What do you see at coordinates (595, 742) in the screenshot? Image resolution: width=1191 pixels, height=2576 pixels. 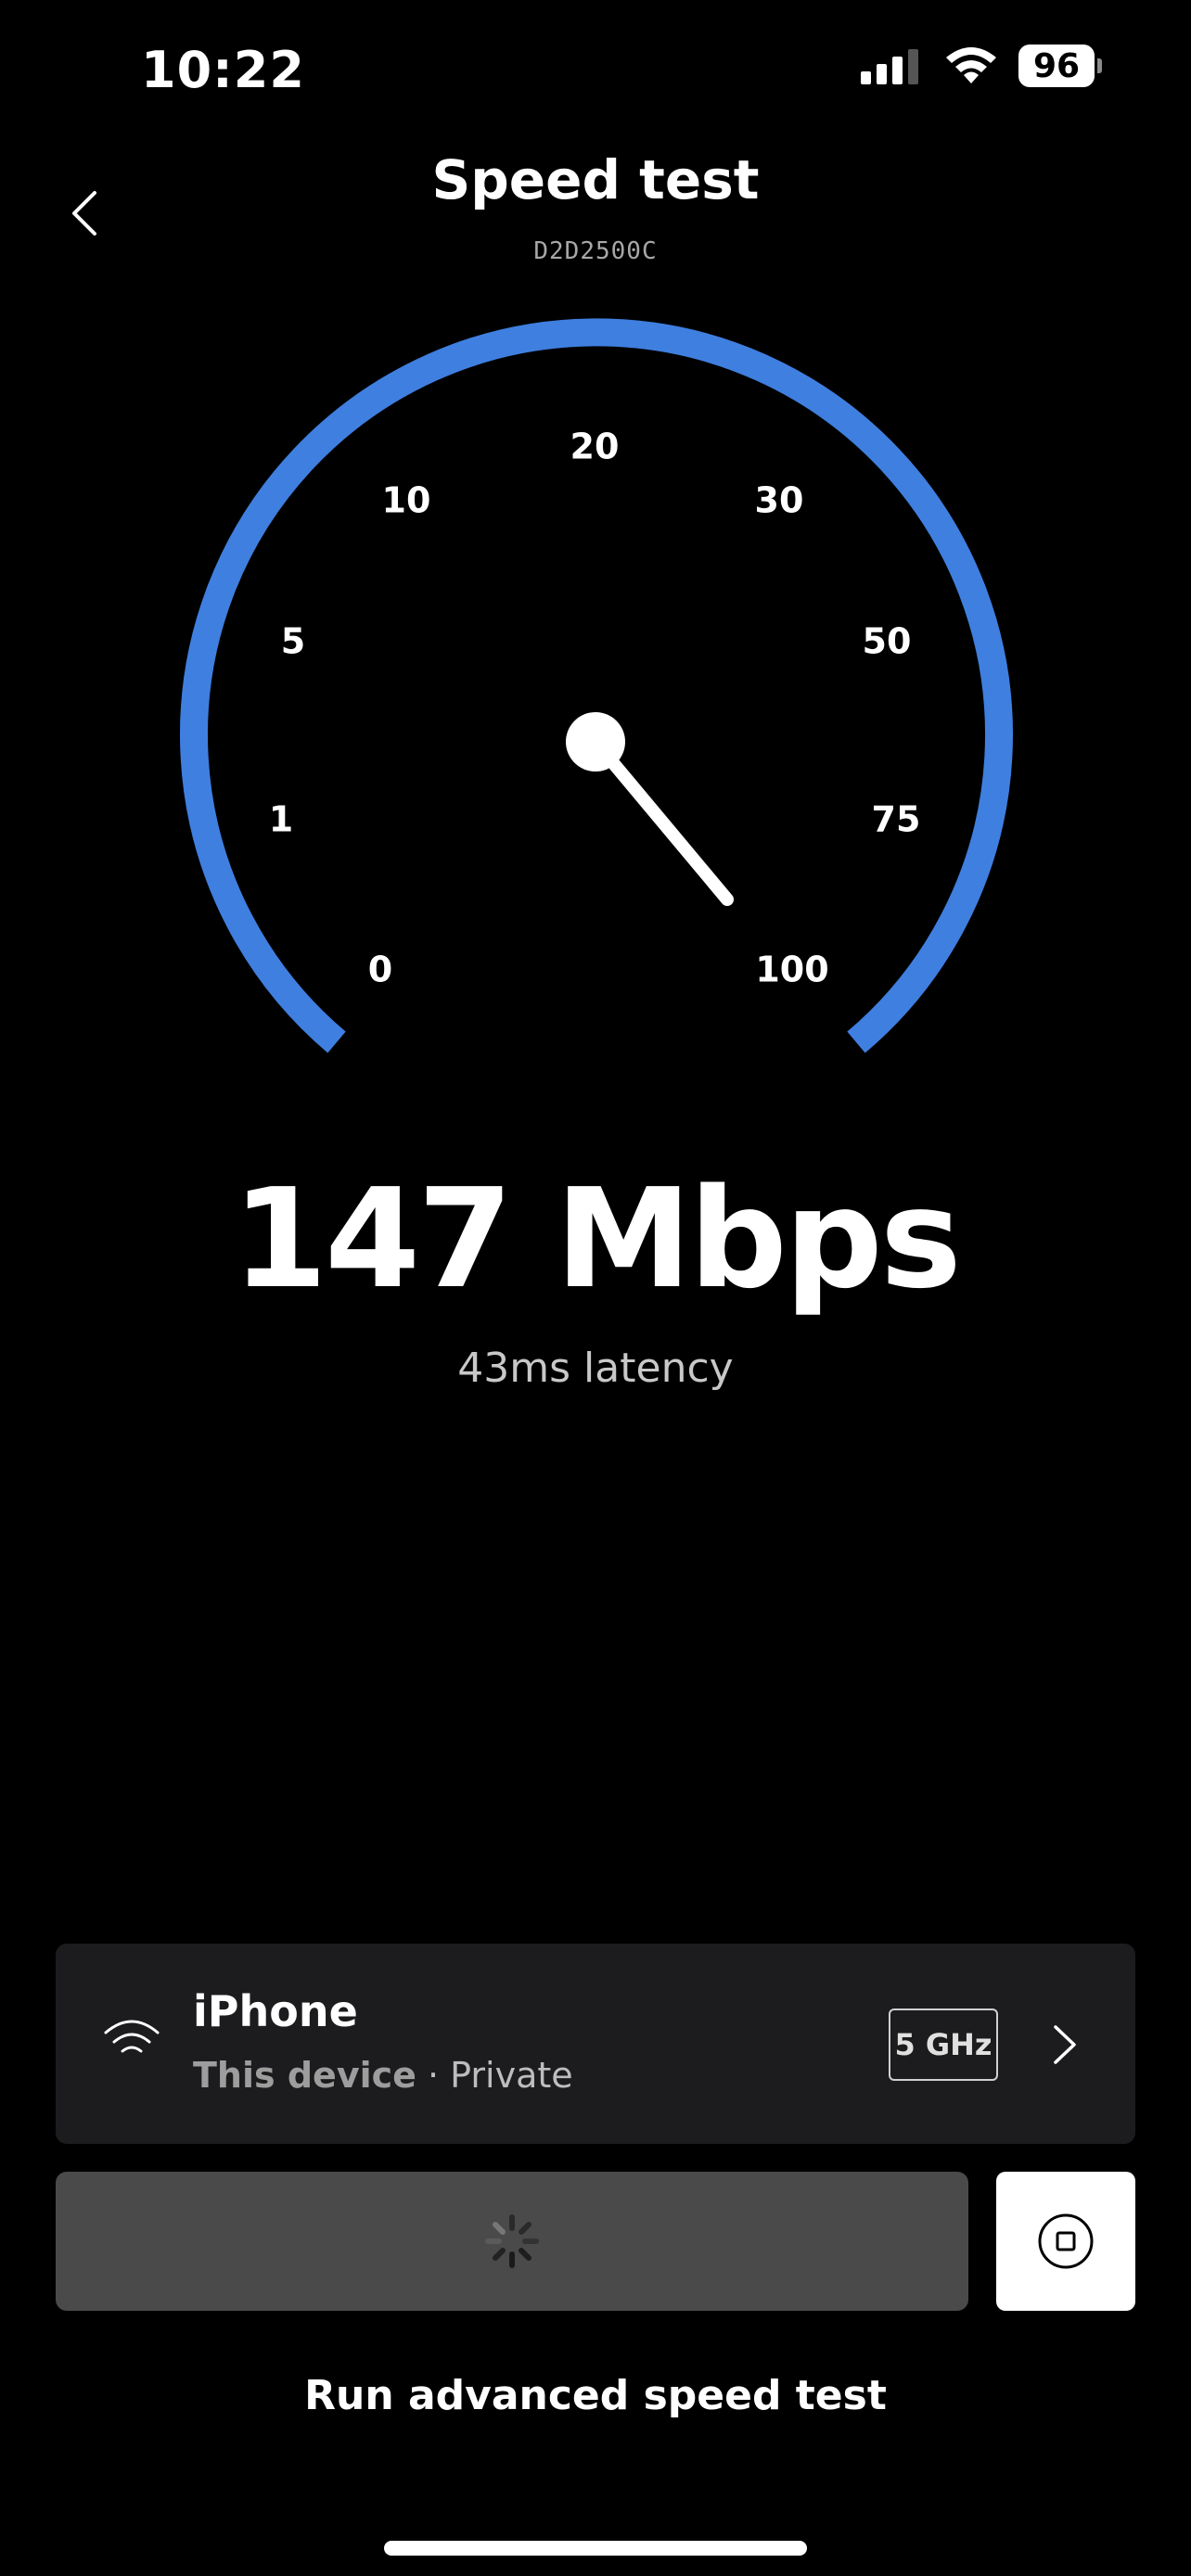 I see `gauge-needle-hub` at bounding box center [595, 742].